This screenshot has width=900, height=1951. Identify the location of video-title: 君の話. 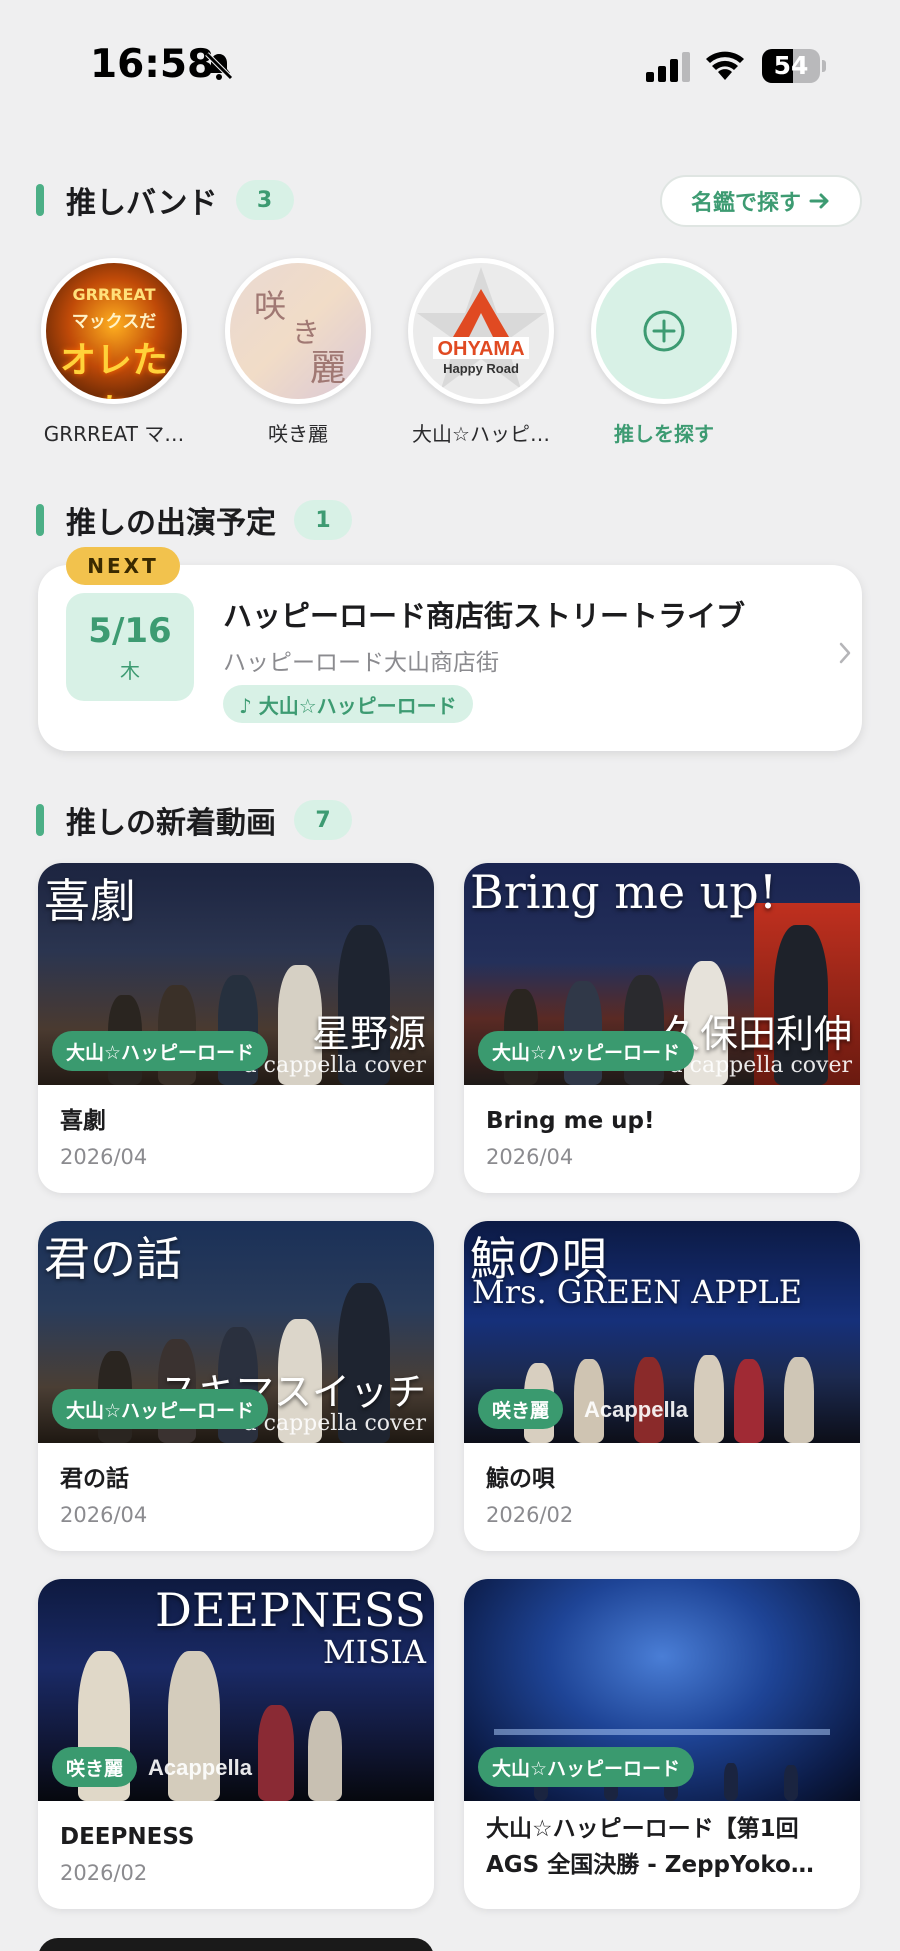
(94, 1479).